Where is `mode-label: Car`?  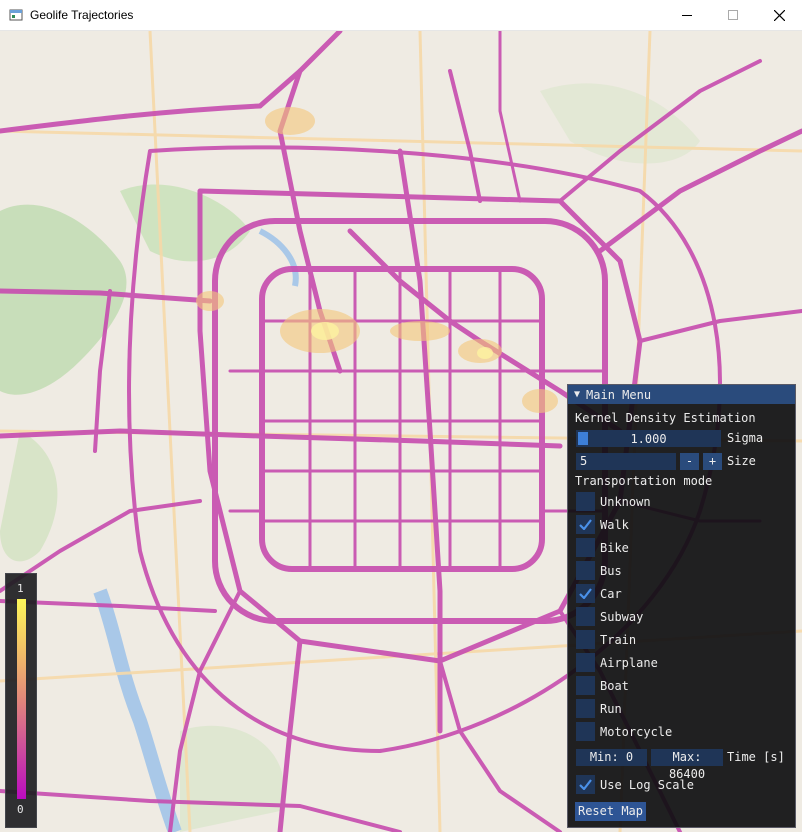
mode-label: Car is located at coordinates (611, 593).